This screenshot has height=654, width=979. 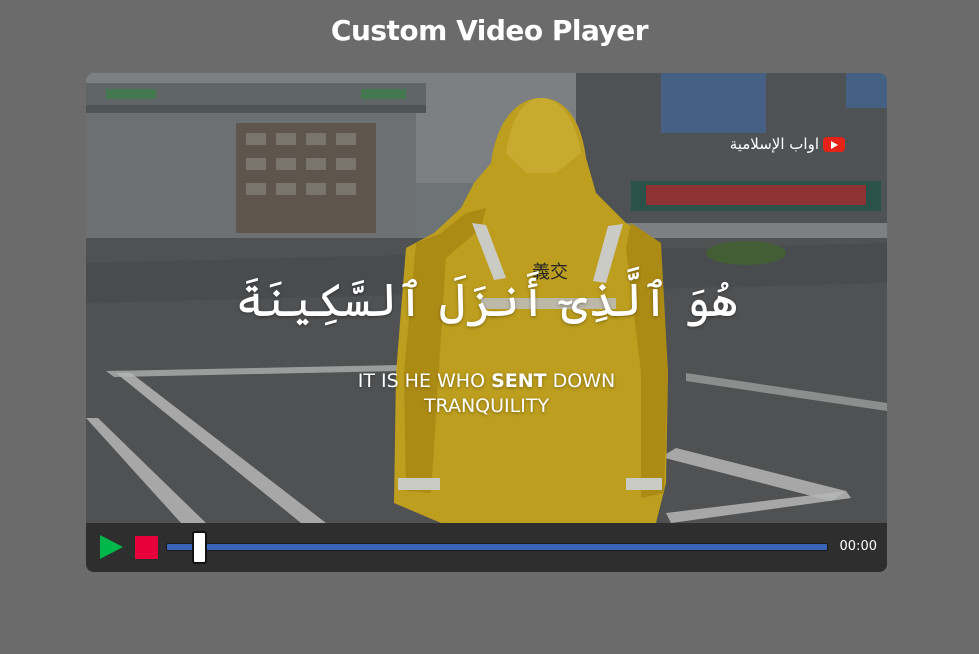 I want to click on caption-line1-post: DOWN, so click(x=581, y=381).